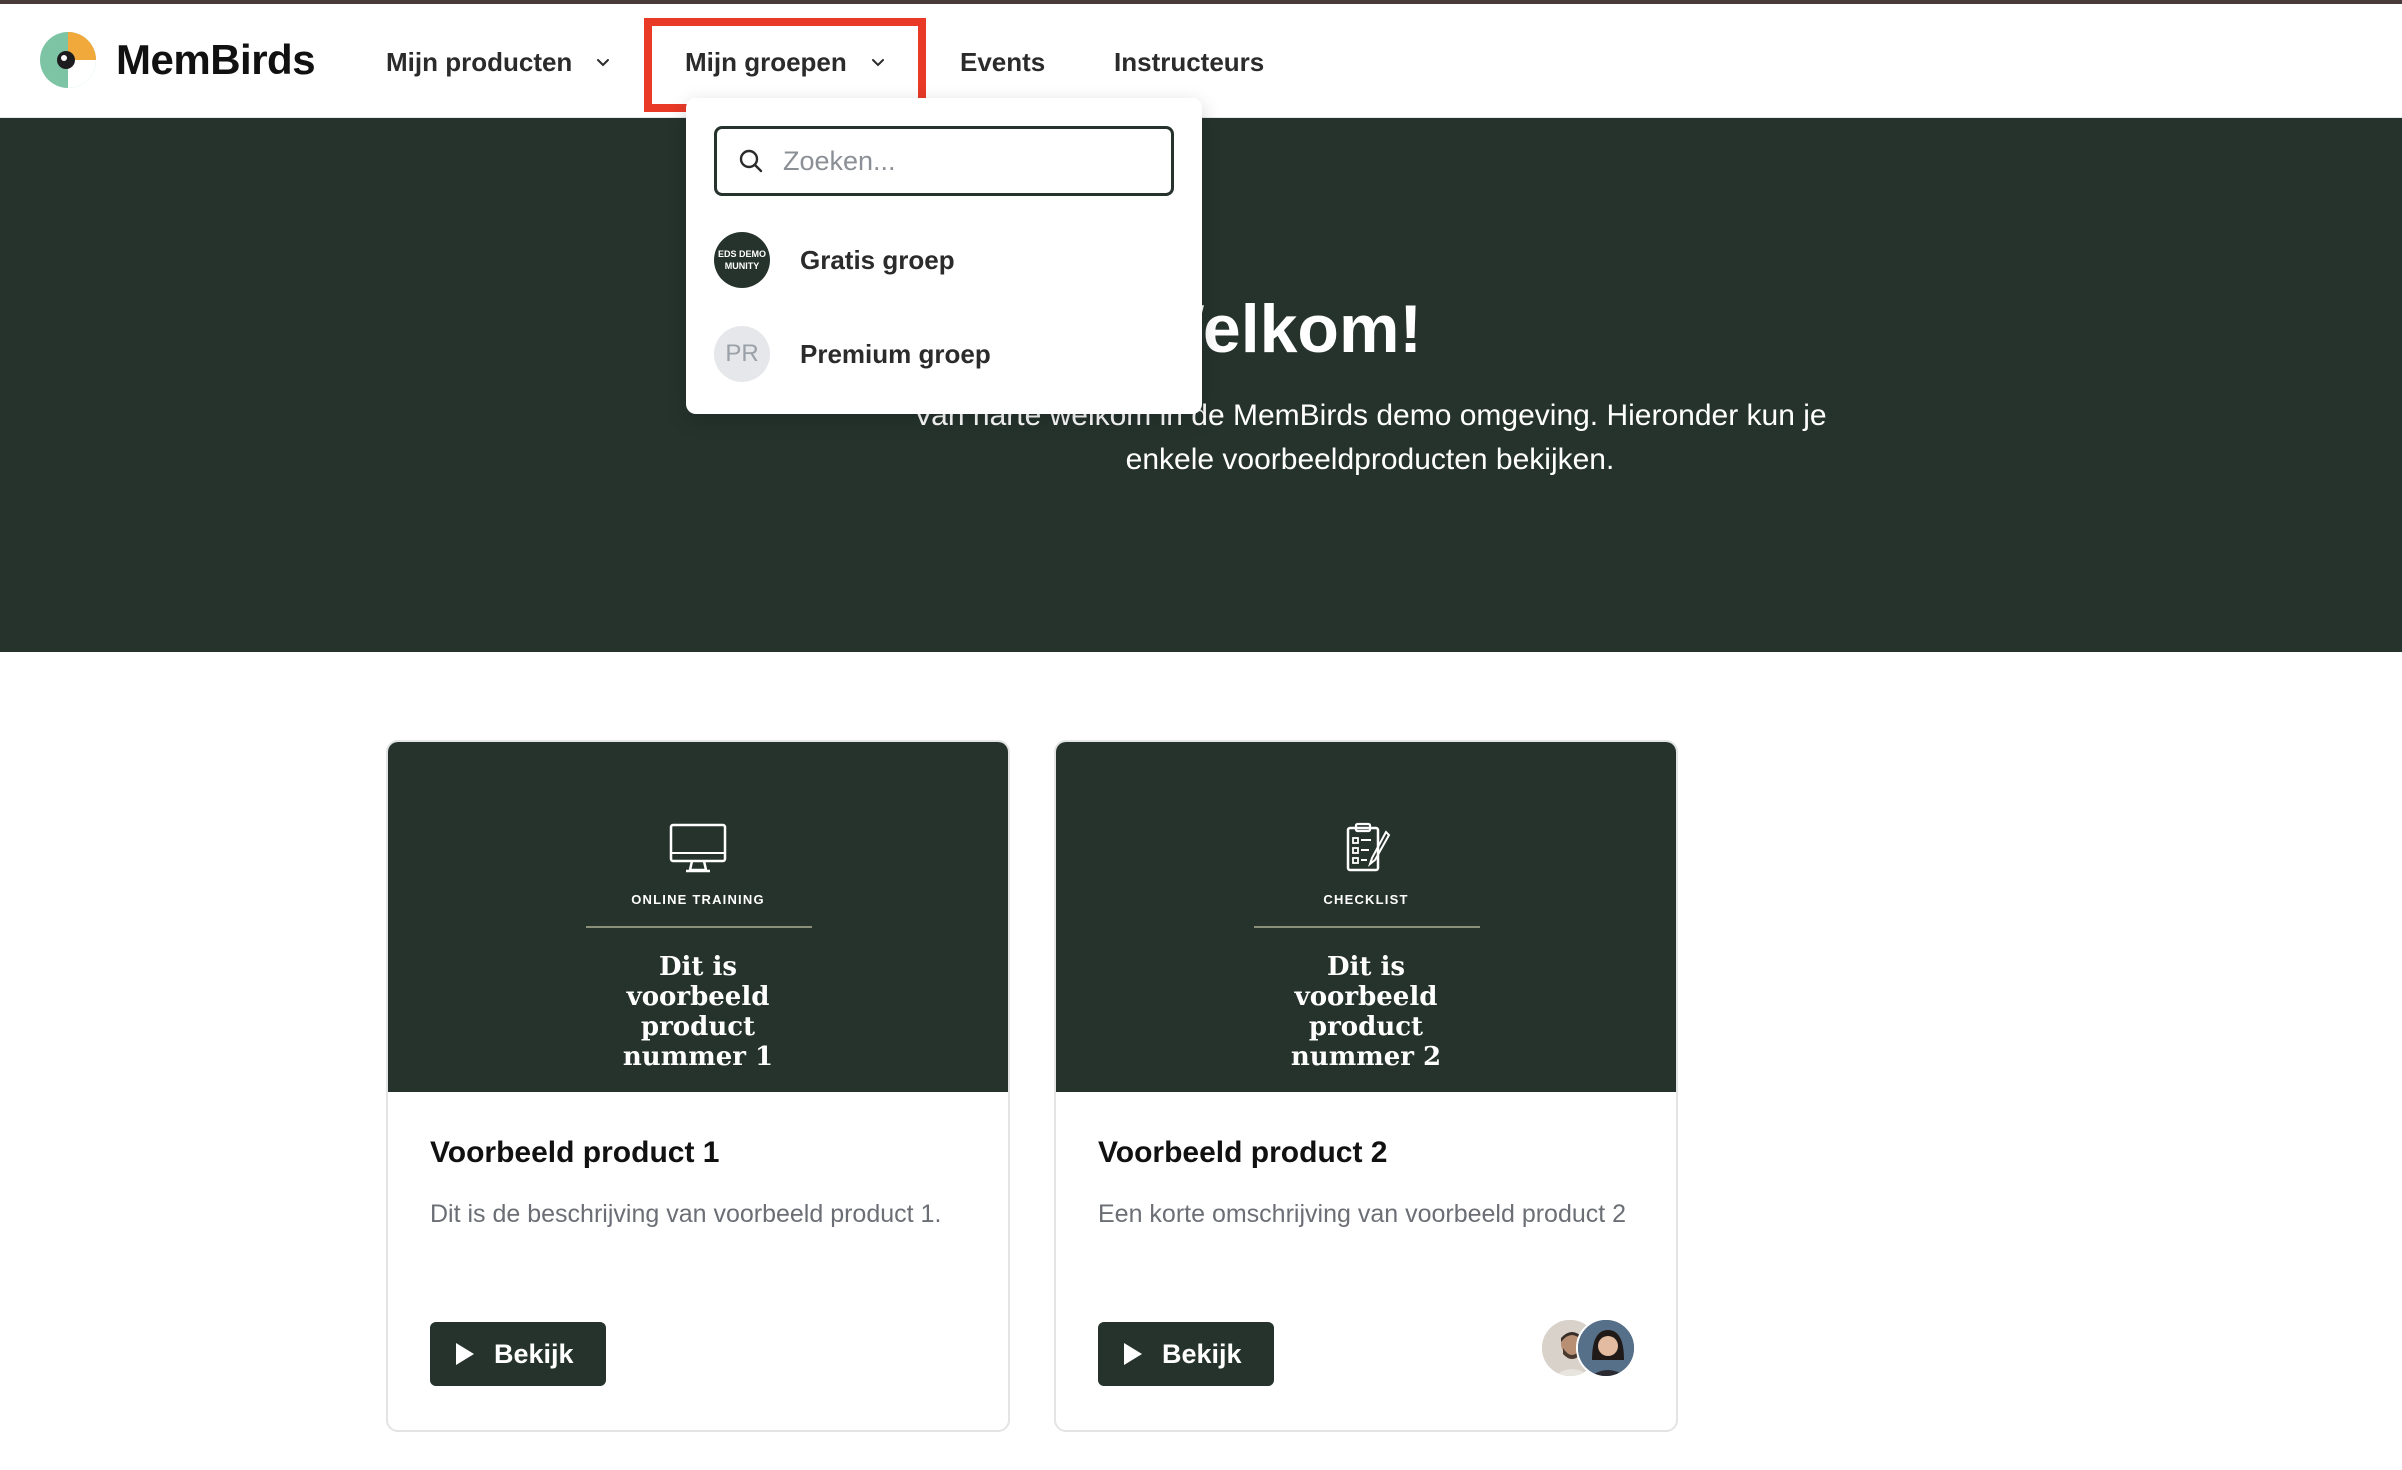  What do you see at coordinates (575, 1152) in the screenshot?
I see `product-title: Voorbeeld product 1` at bounding box center [575, 1152].